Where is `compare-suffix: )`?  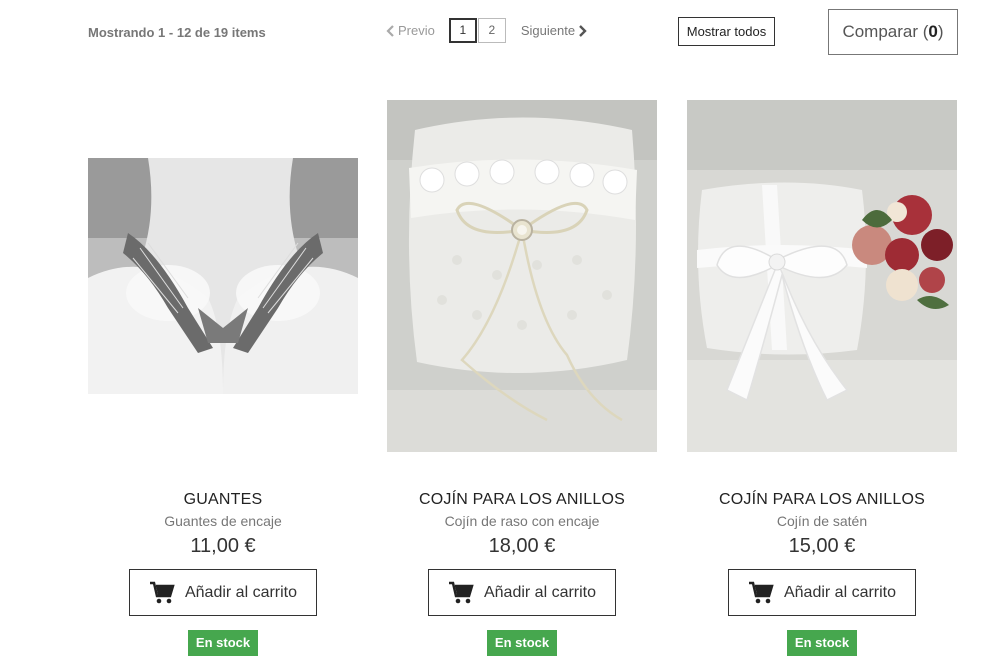
compare-suffix: ) is located at coordinates (940, 31).